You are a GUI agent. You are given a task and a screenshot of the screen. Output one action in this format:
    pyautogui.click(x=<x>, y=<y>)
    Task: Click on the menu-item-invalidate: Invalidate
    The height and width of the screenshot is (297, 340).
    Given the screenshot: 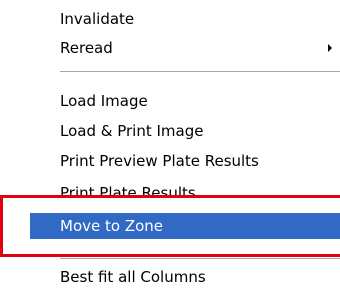 What is the action you would take?
    pyautogui.click(x=185, y=19)
    